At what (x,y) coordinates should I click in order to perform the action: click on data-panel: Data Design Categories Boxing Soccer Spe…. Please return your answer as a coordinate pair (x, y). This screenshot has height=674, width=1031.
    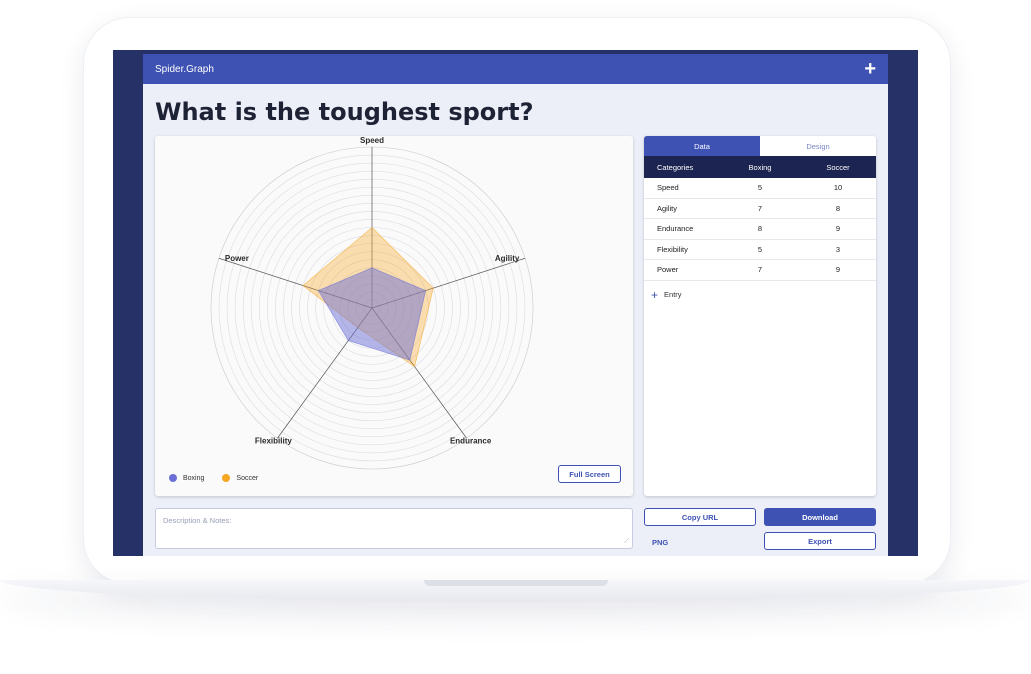
    Looking at the image, I should click on (760, 316).